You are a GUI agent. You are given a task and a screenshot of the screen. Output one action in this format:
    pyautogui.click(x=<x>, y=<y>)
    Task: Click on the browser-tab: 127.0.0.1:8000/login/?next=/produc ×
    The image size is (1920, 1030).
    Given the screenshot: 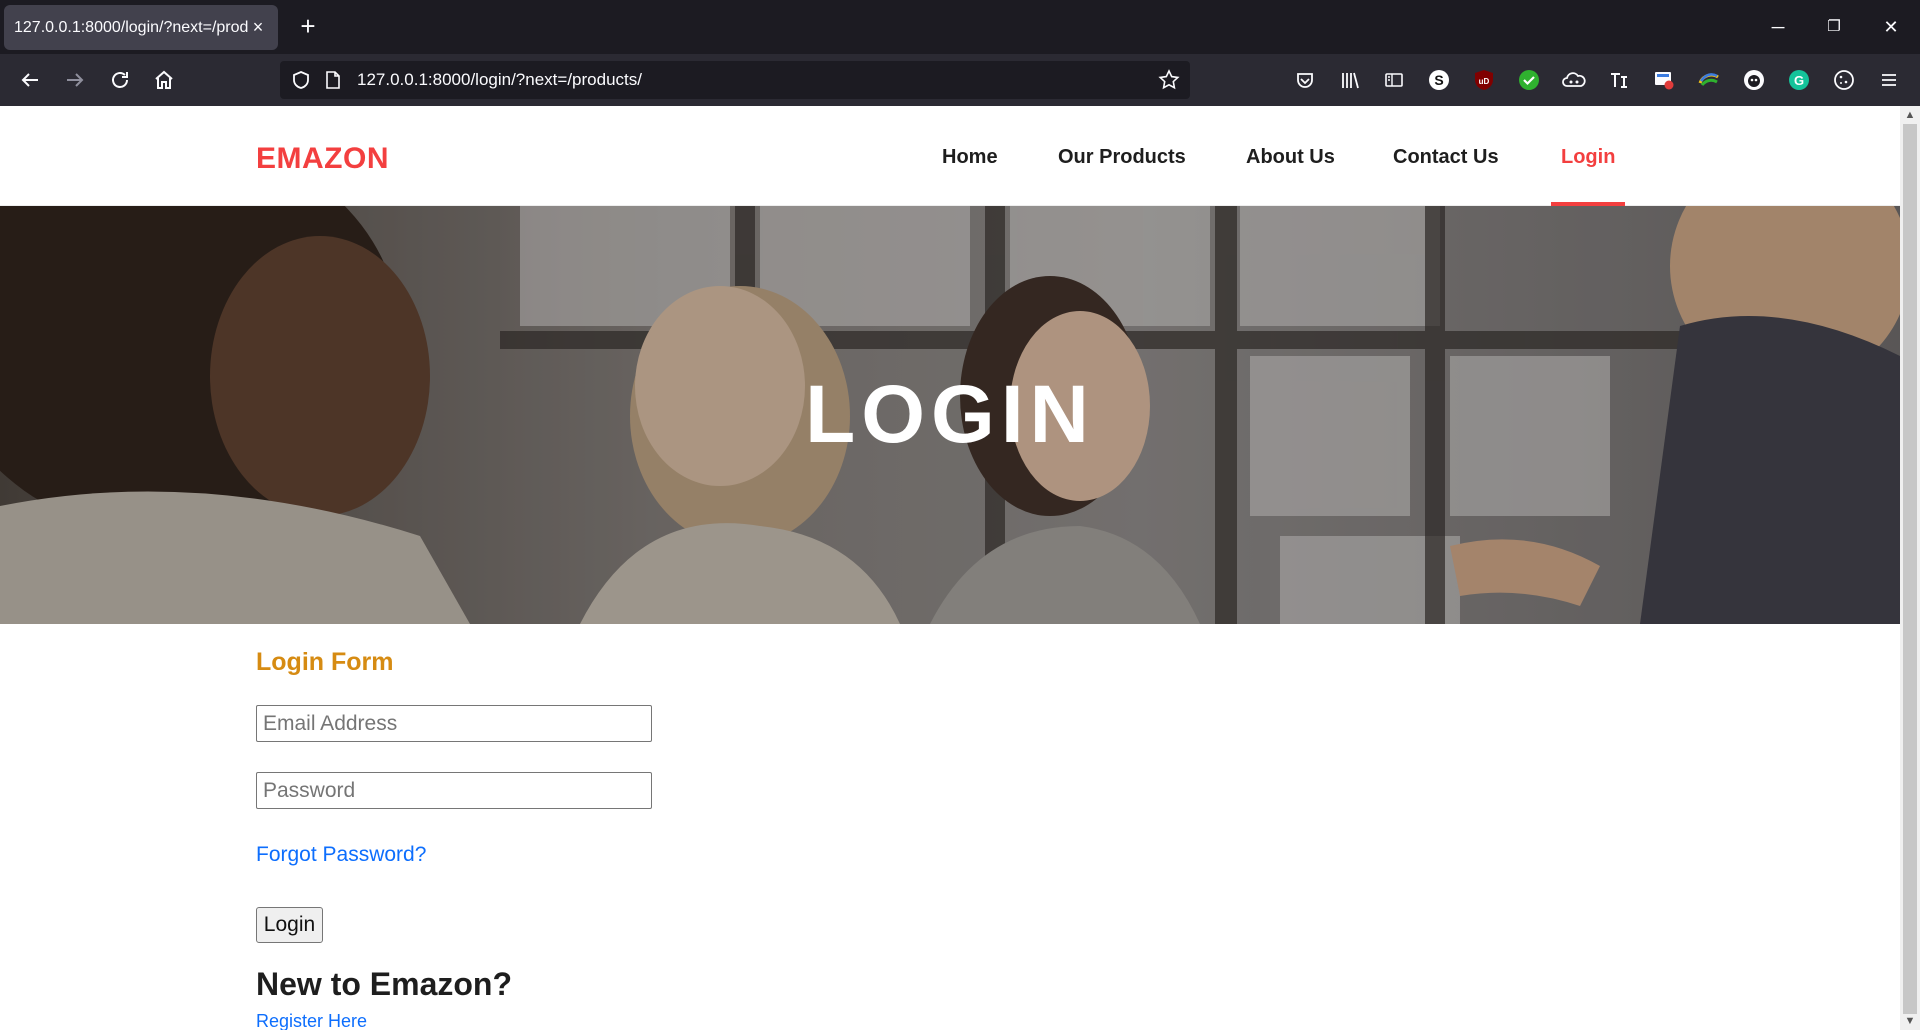 What is the action you would take?
    pyautogui.click(x=141, y=27)
    